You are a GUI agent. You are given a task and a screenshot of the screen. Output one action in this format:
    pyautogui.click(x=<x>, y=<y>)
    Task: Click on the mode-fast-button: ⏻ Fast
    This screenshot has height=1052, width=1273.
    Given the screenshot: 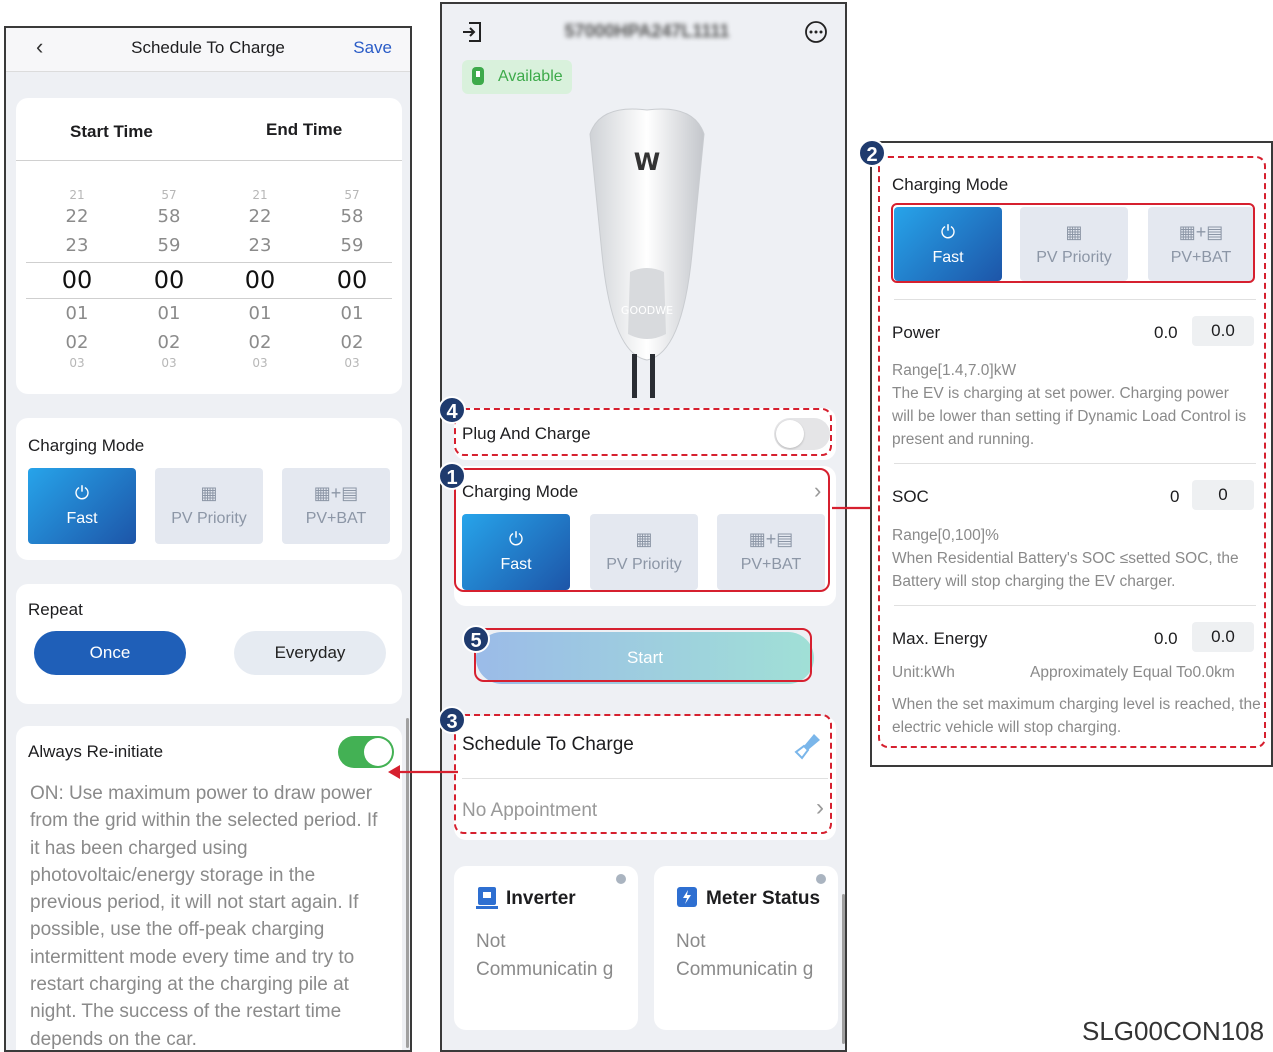 What is the action you would take?
    pyautogui.click(x=82, y=506)
    